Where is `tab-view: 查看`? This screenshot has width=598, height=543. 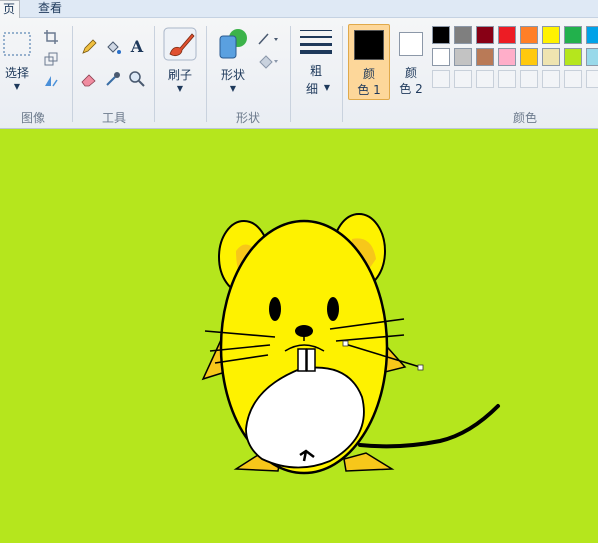
tab-view: 查看 is located at coordinates (50, 8).